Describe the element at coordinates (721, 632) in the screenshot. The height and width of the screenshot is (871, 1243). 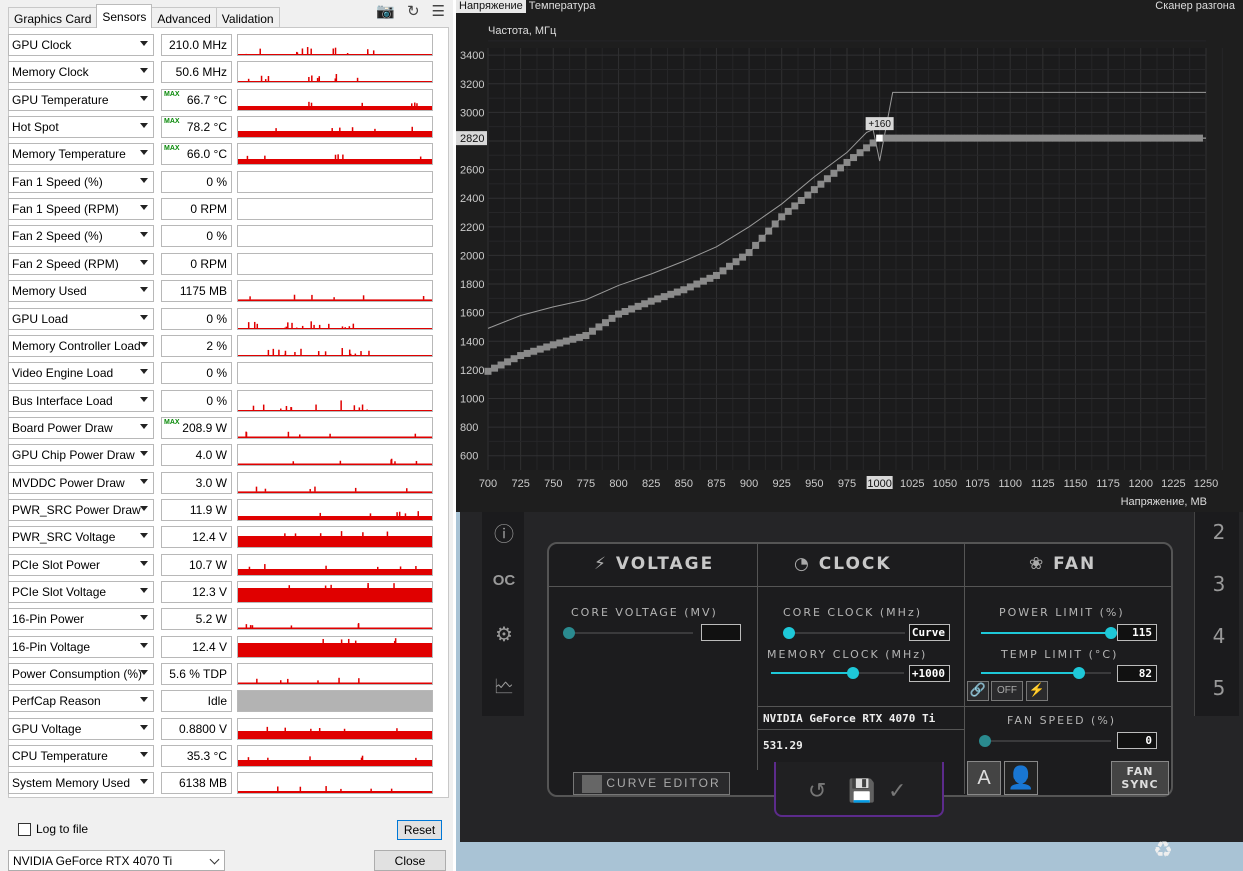
I see `core-voltage-value` at that location.